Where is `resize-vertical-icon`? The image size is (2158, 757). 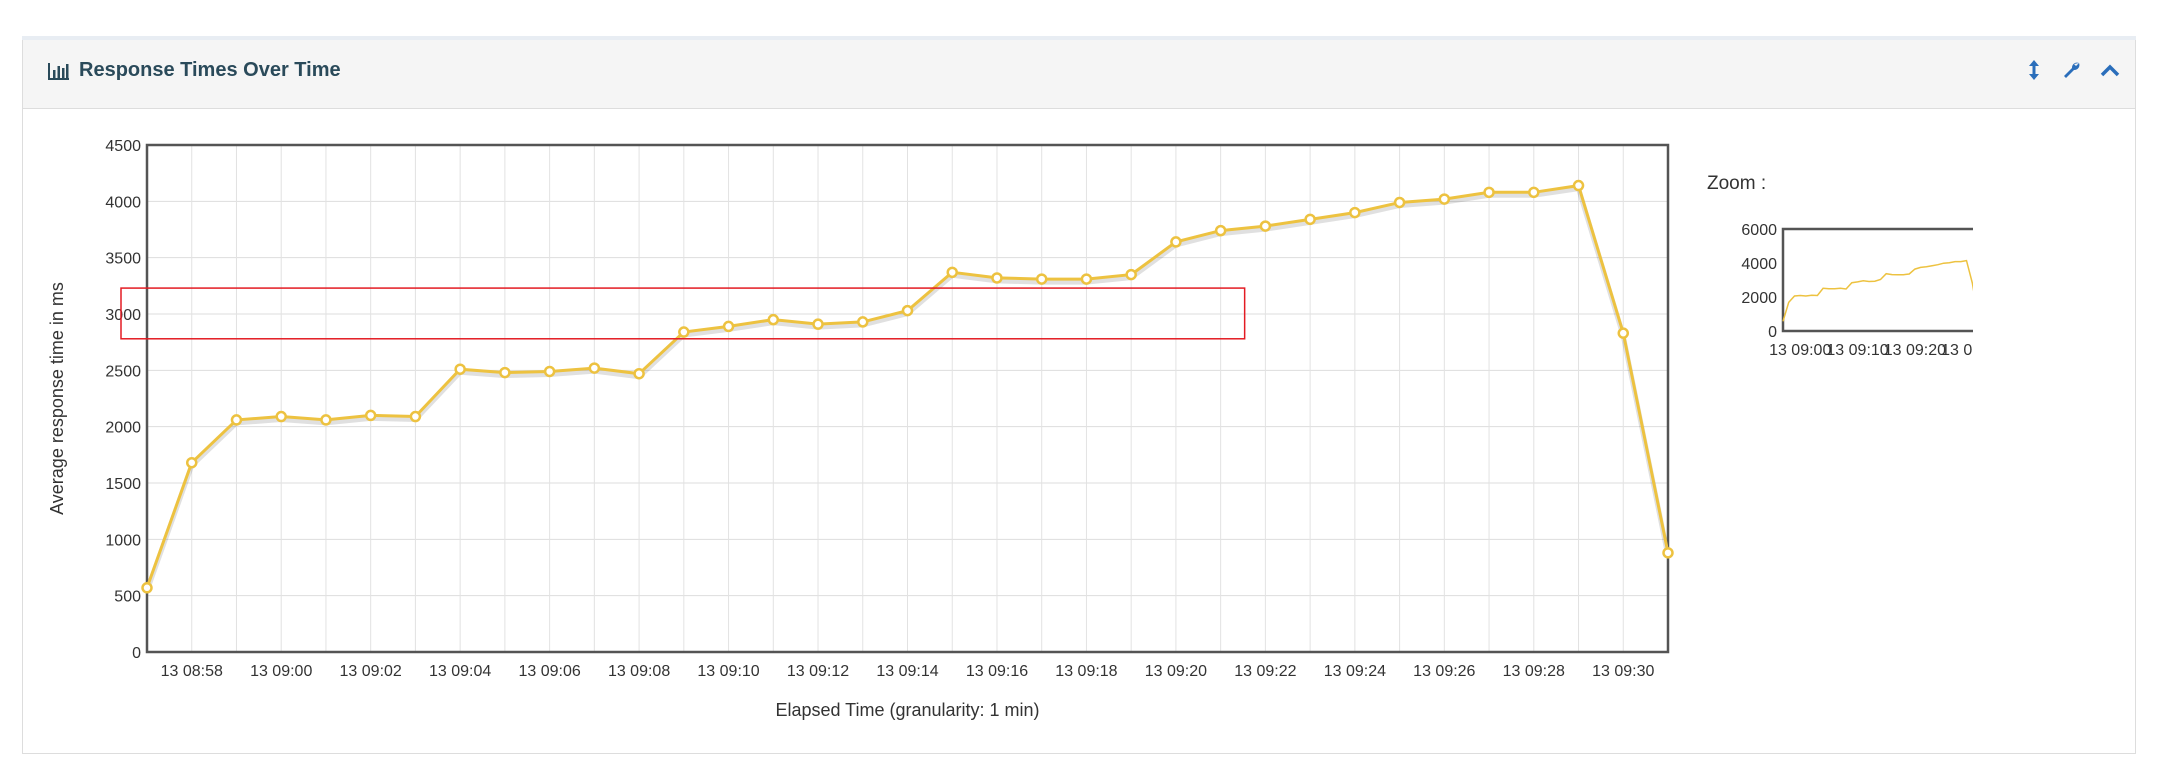 resize-vertical-icon is located at coordinates (2034, 70).